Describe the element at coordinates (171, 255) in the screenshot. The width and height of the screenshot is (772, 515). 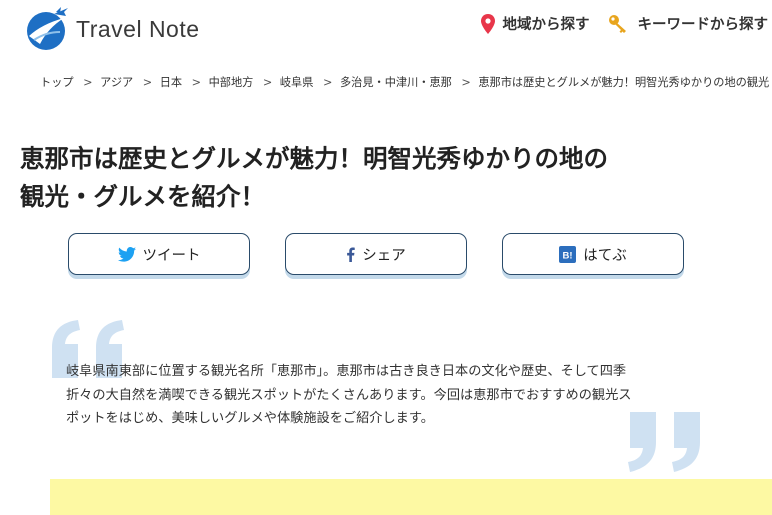
I see `tweet-label: ツイート` at that location.